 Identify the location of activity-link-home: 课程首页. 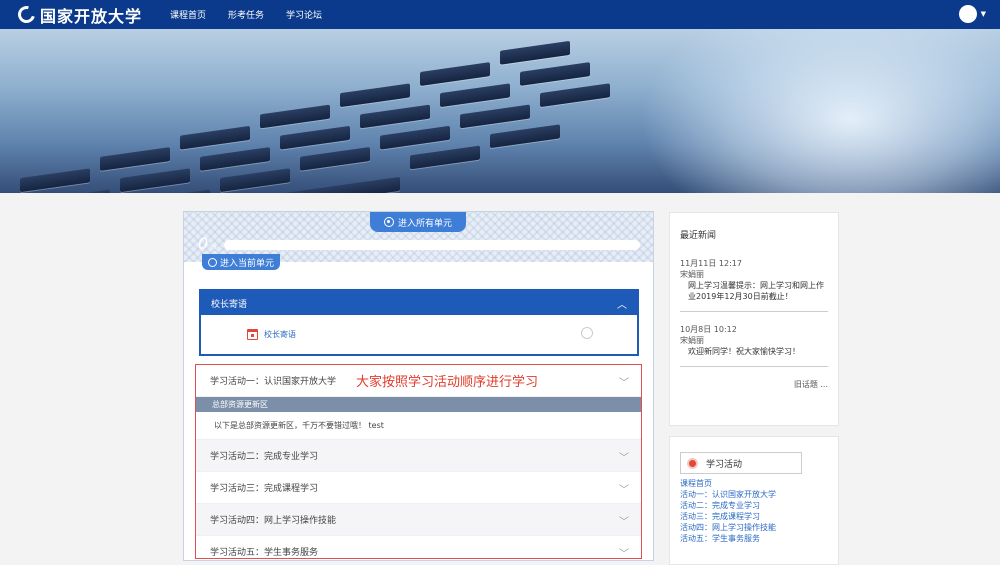
(754, 483).